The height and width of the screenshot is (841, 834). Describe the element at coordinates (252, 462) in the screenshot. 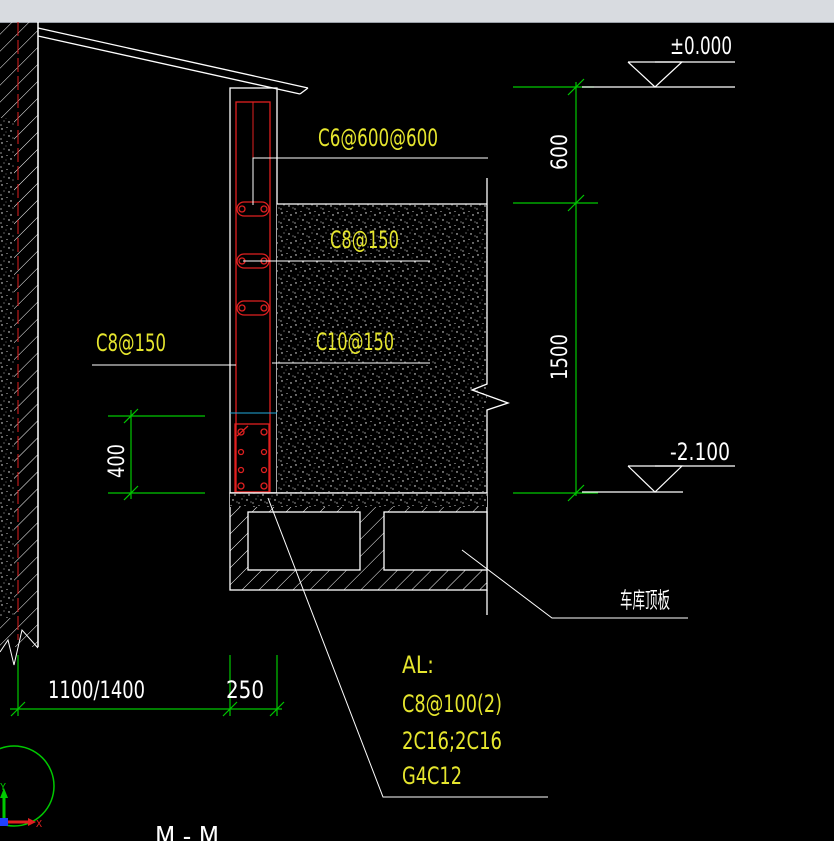

I see `embedded-beam-al` at that location.